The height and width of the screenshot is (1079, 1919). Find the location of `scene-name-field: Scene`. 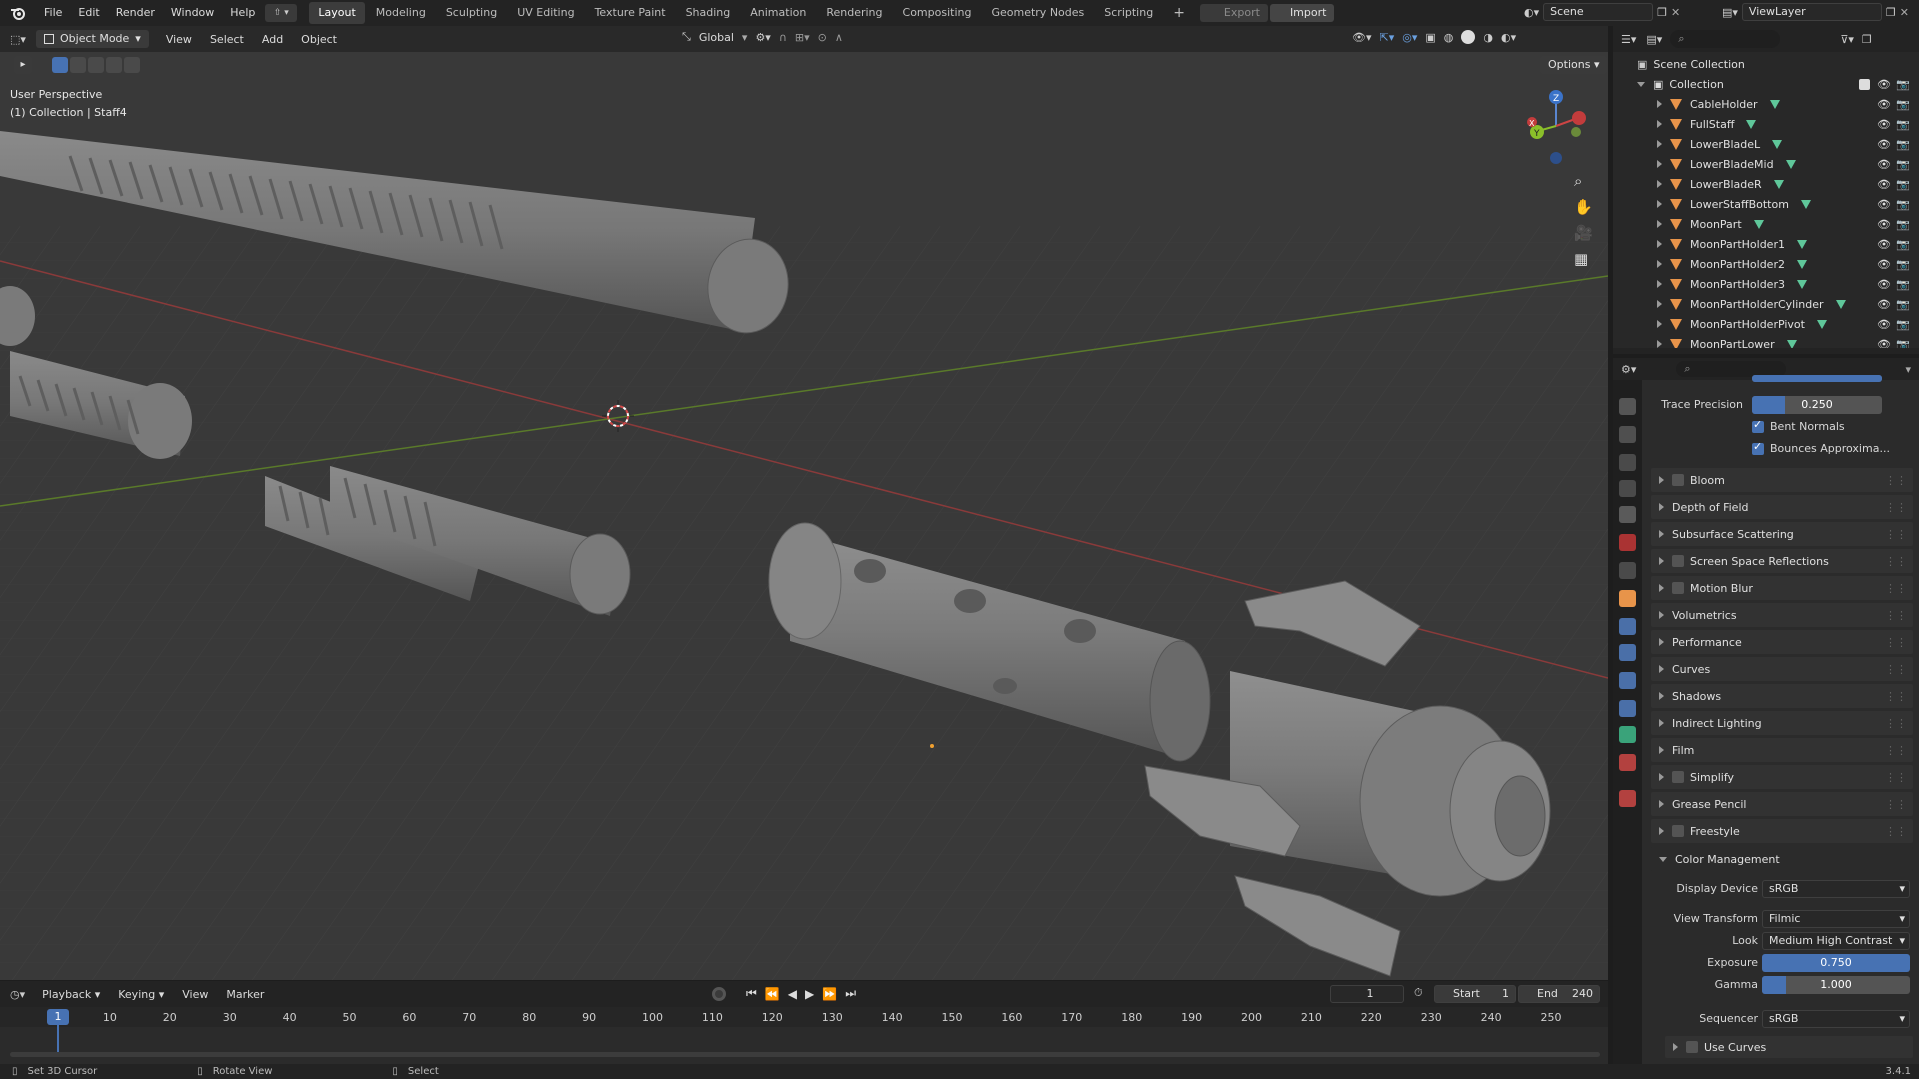

scene-name-field: Scene is located at coordinates (1598, 12).